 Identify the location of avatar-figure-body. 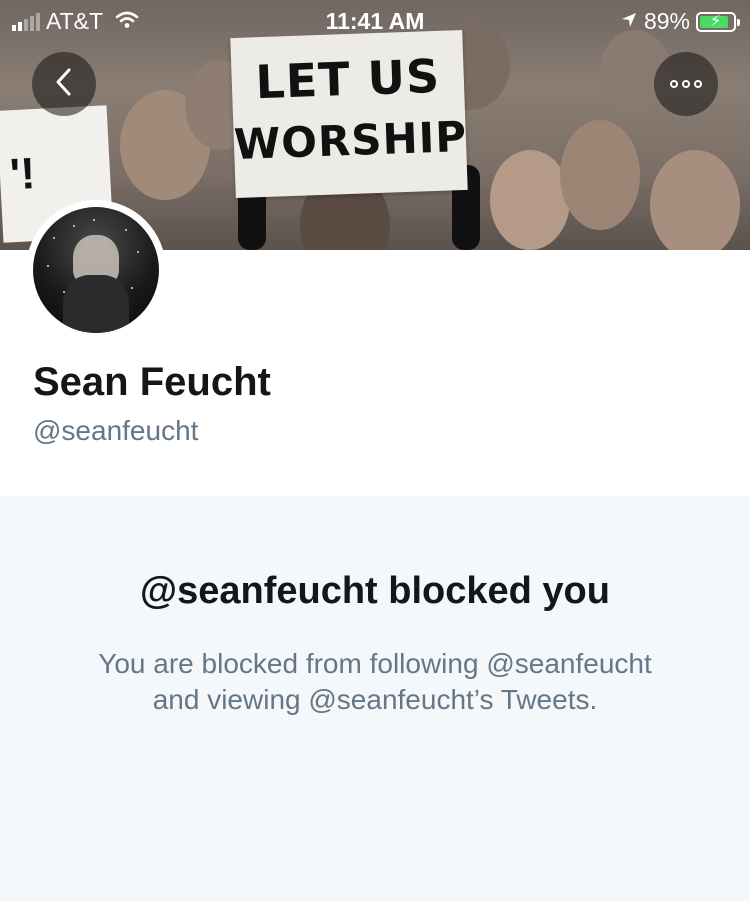
(96, 304).